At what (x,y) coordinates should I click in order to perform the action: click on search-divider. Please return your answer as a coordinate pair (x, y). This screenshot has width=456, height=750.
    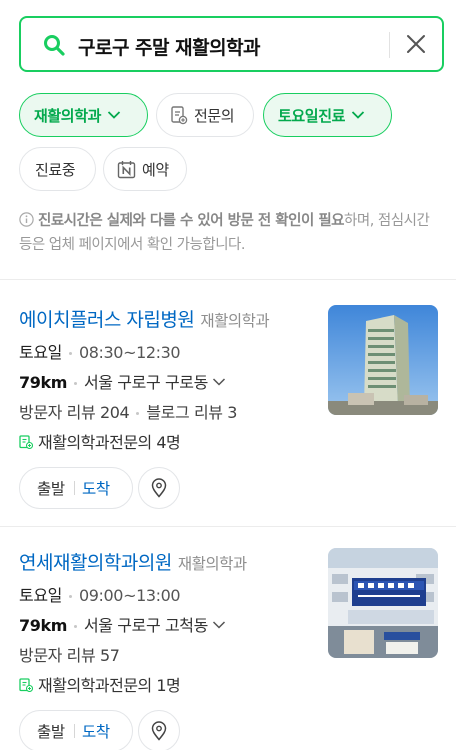
    Looking at the image, I should click on (389, 45).